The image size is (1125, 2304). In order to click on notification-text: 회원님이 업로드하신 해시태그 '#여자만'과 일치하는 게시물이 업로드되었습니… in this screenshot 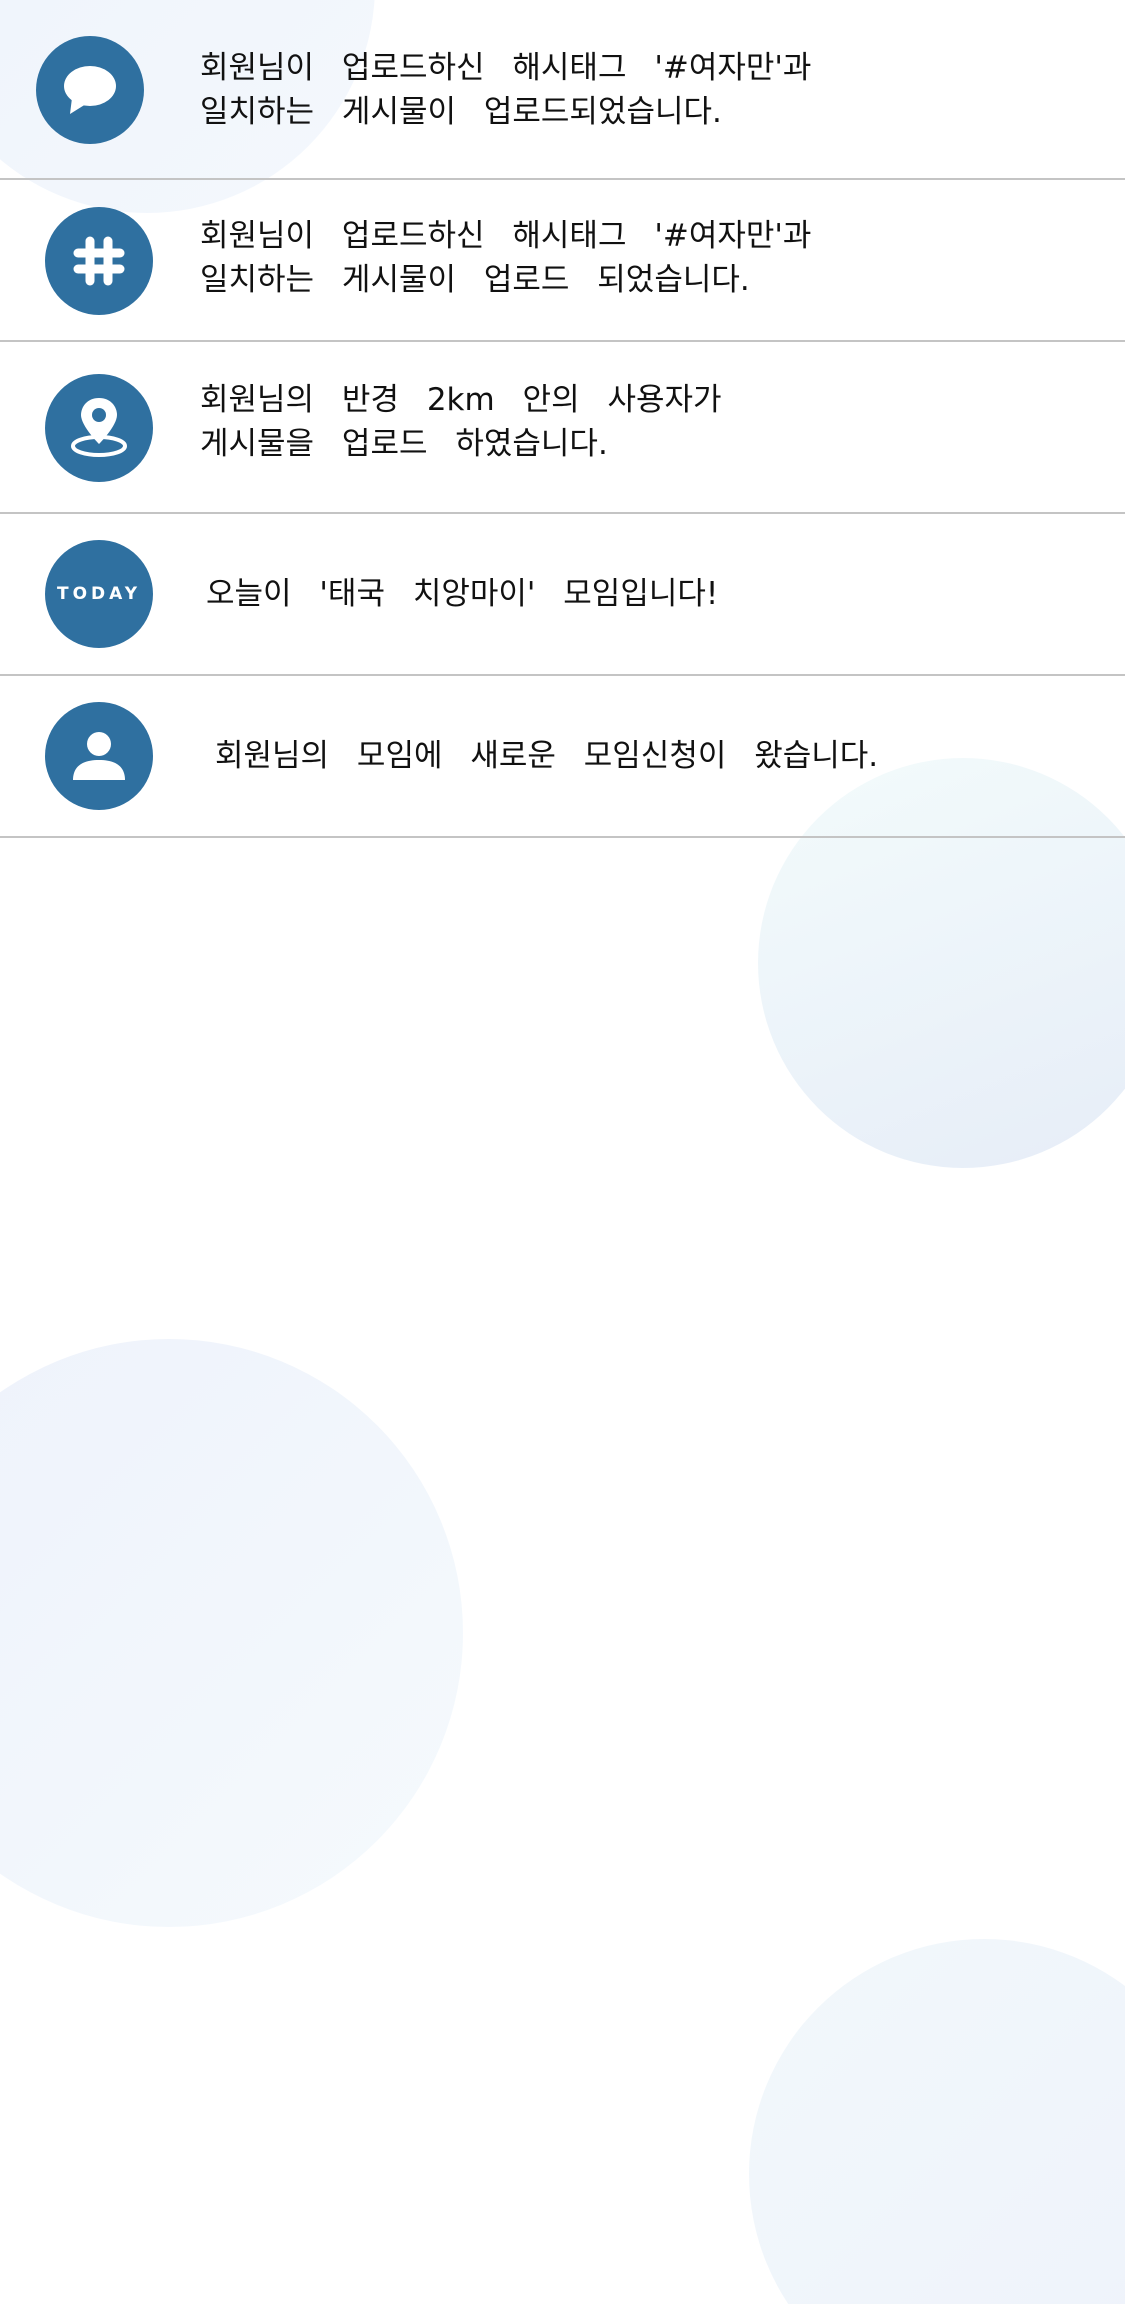, I will do `click(506, 90)`.